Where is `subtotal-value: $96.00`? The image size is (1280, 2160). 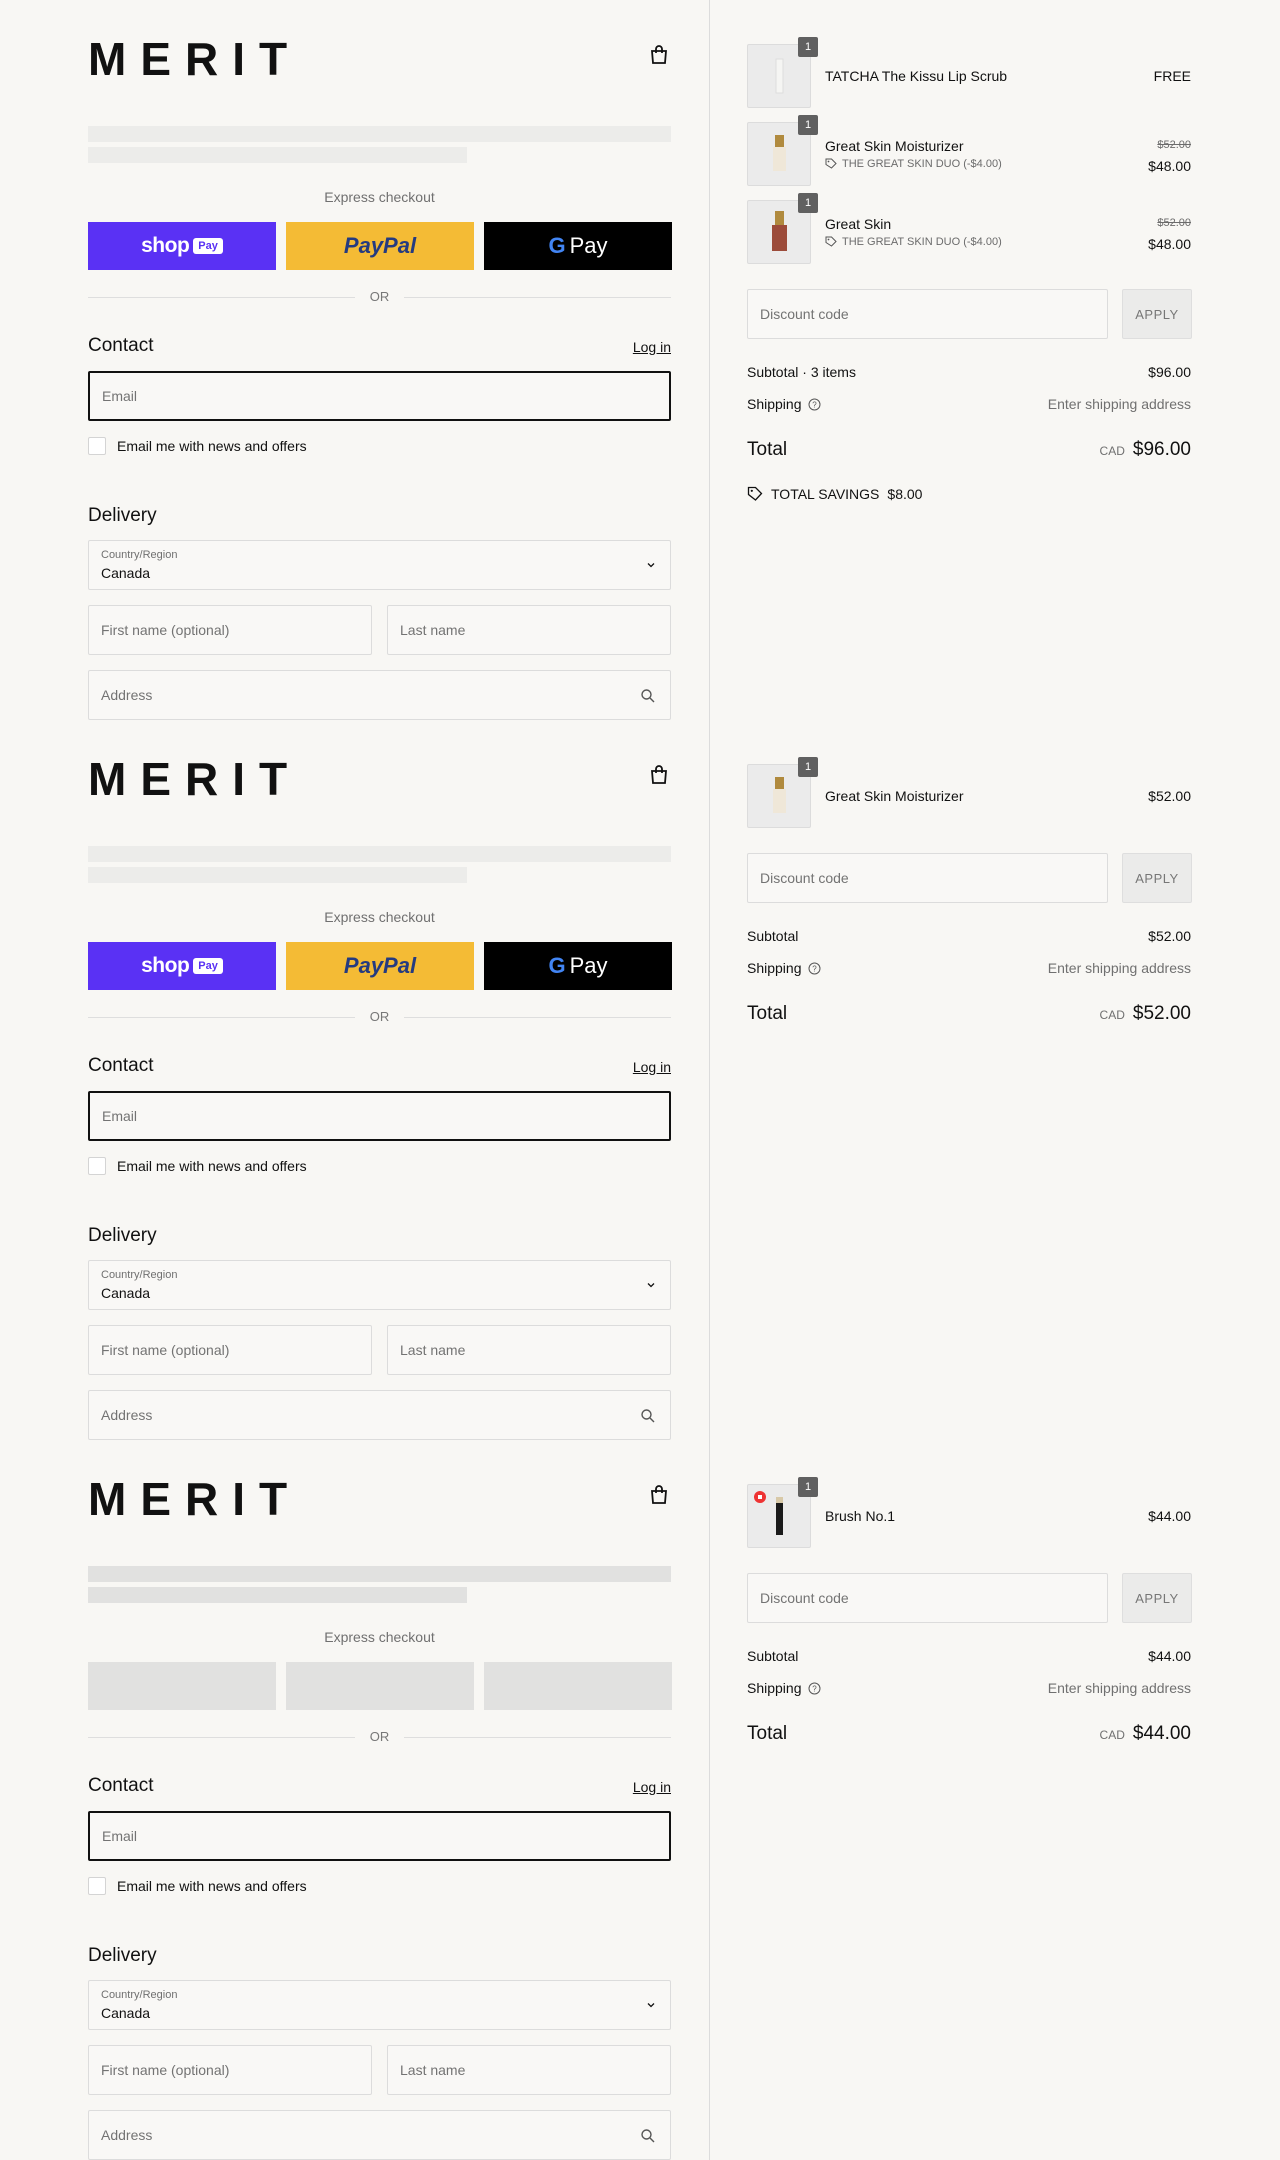 subtotal-value: $96.00 is located at coordinates (1169, 372).